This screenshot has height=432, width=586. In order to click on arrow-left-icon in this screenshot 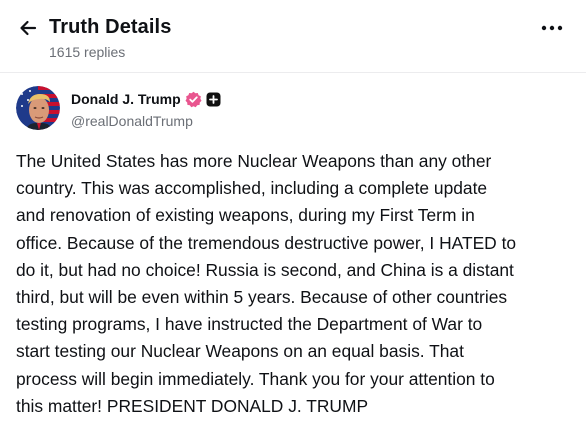, I will do `click(28, 28)`.